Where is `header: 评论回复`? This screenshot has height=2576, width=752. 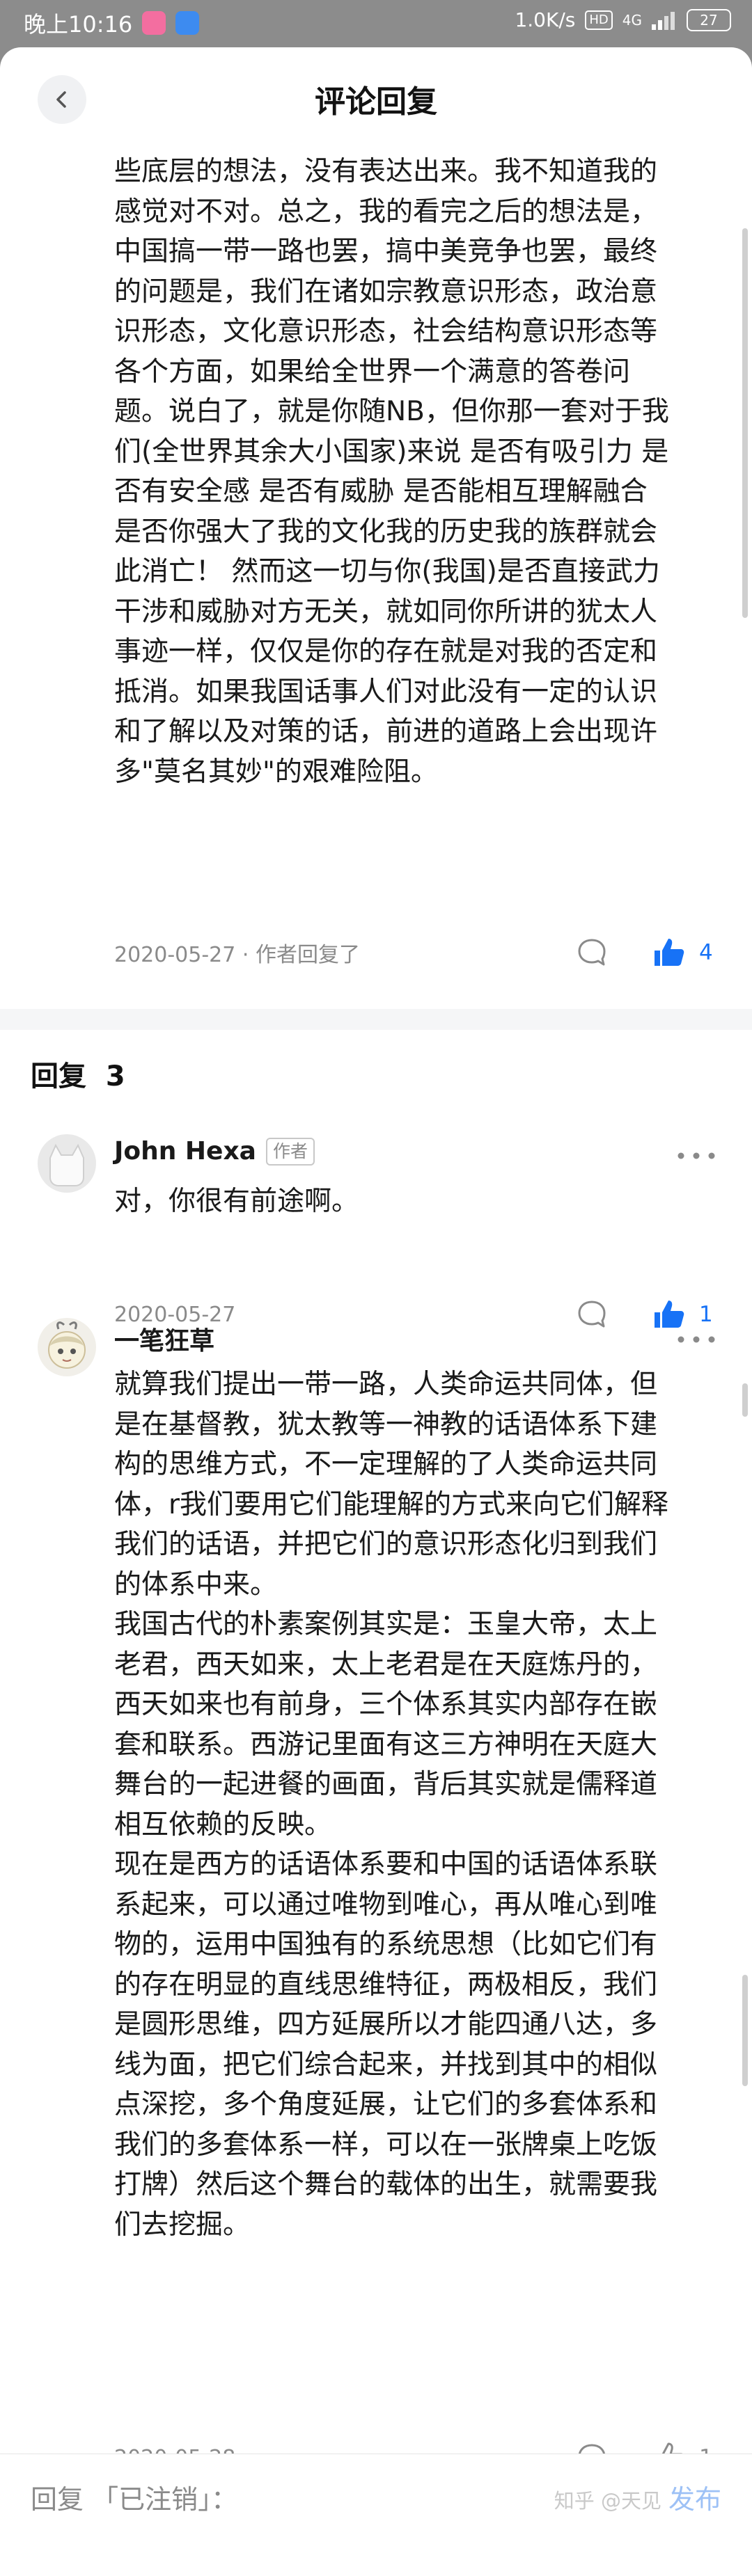
header: 评论回复 is located at coordinates (376, 99).